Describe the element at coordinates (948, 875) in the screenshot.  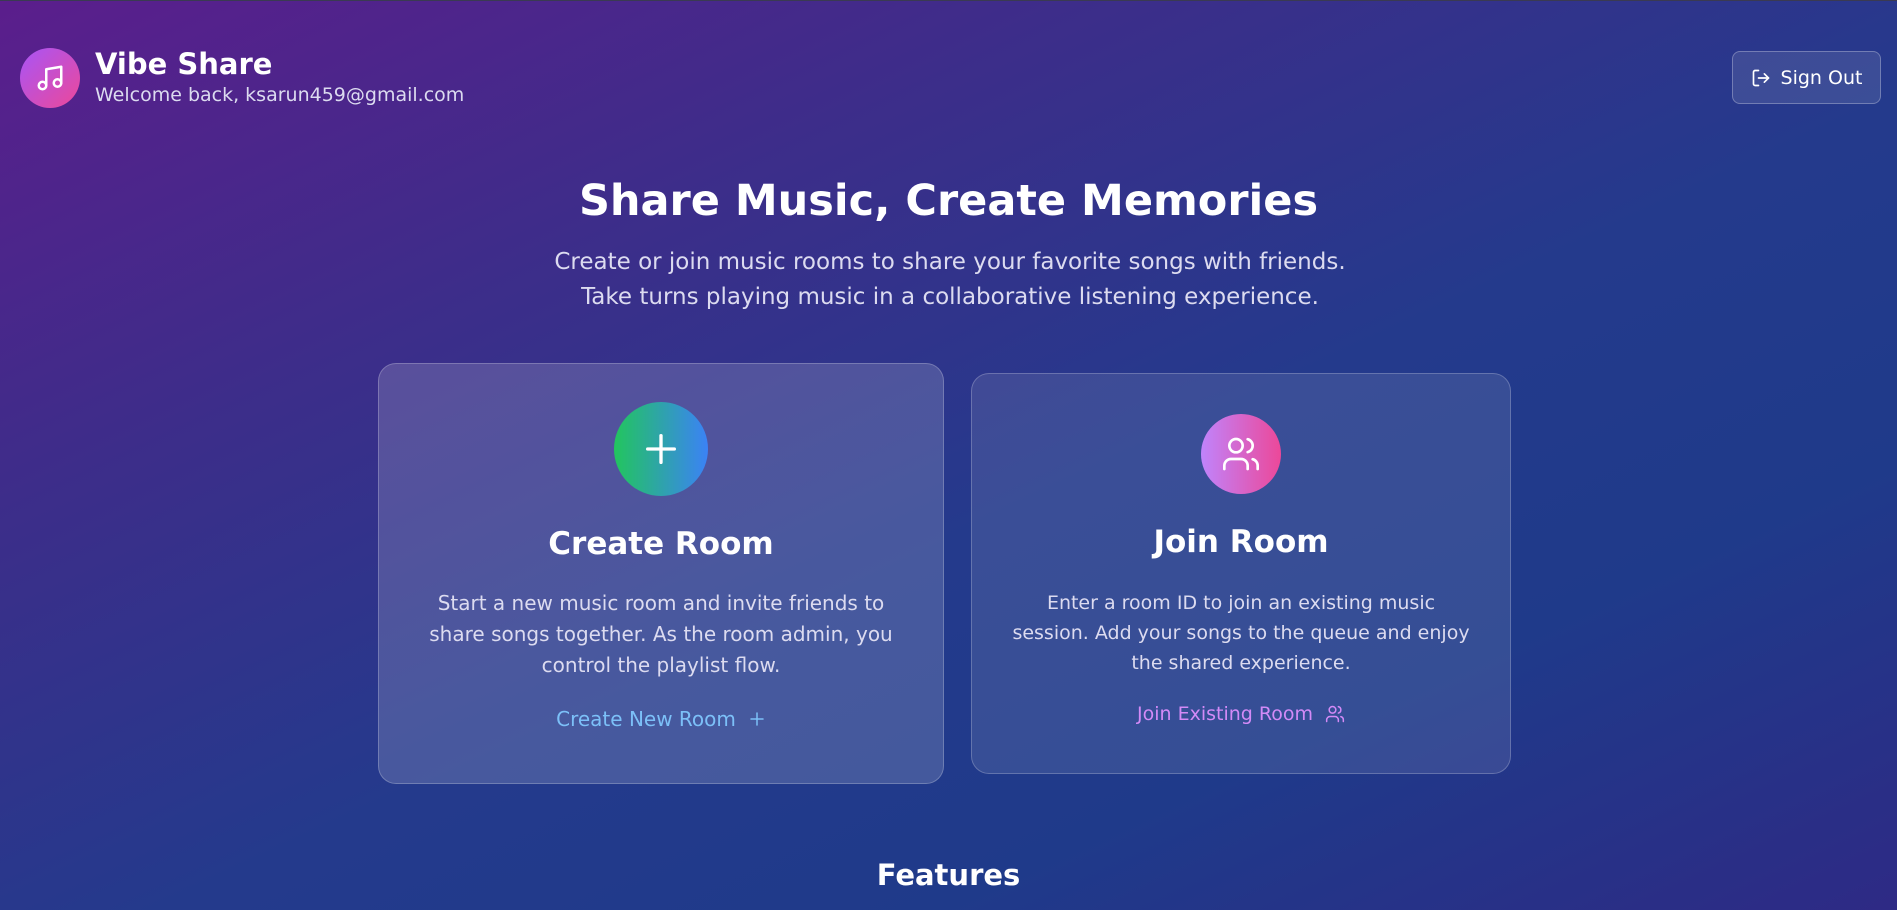
I see `features-heading: Features` at that location.